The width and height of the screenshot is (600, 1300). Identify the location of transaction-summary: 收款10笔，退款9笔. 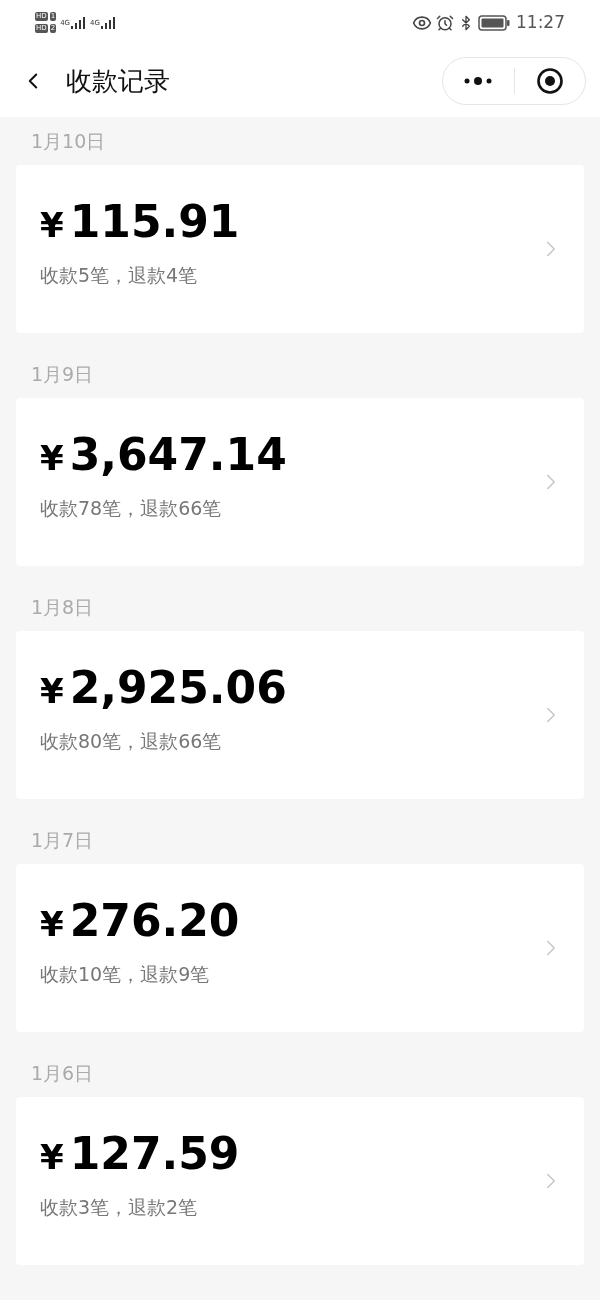
(125, 974).